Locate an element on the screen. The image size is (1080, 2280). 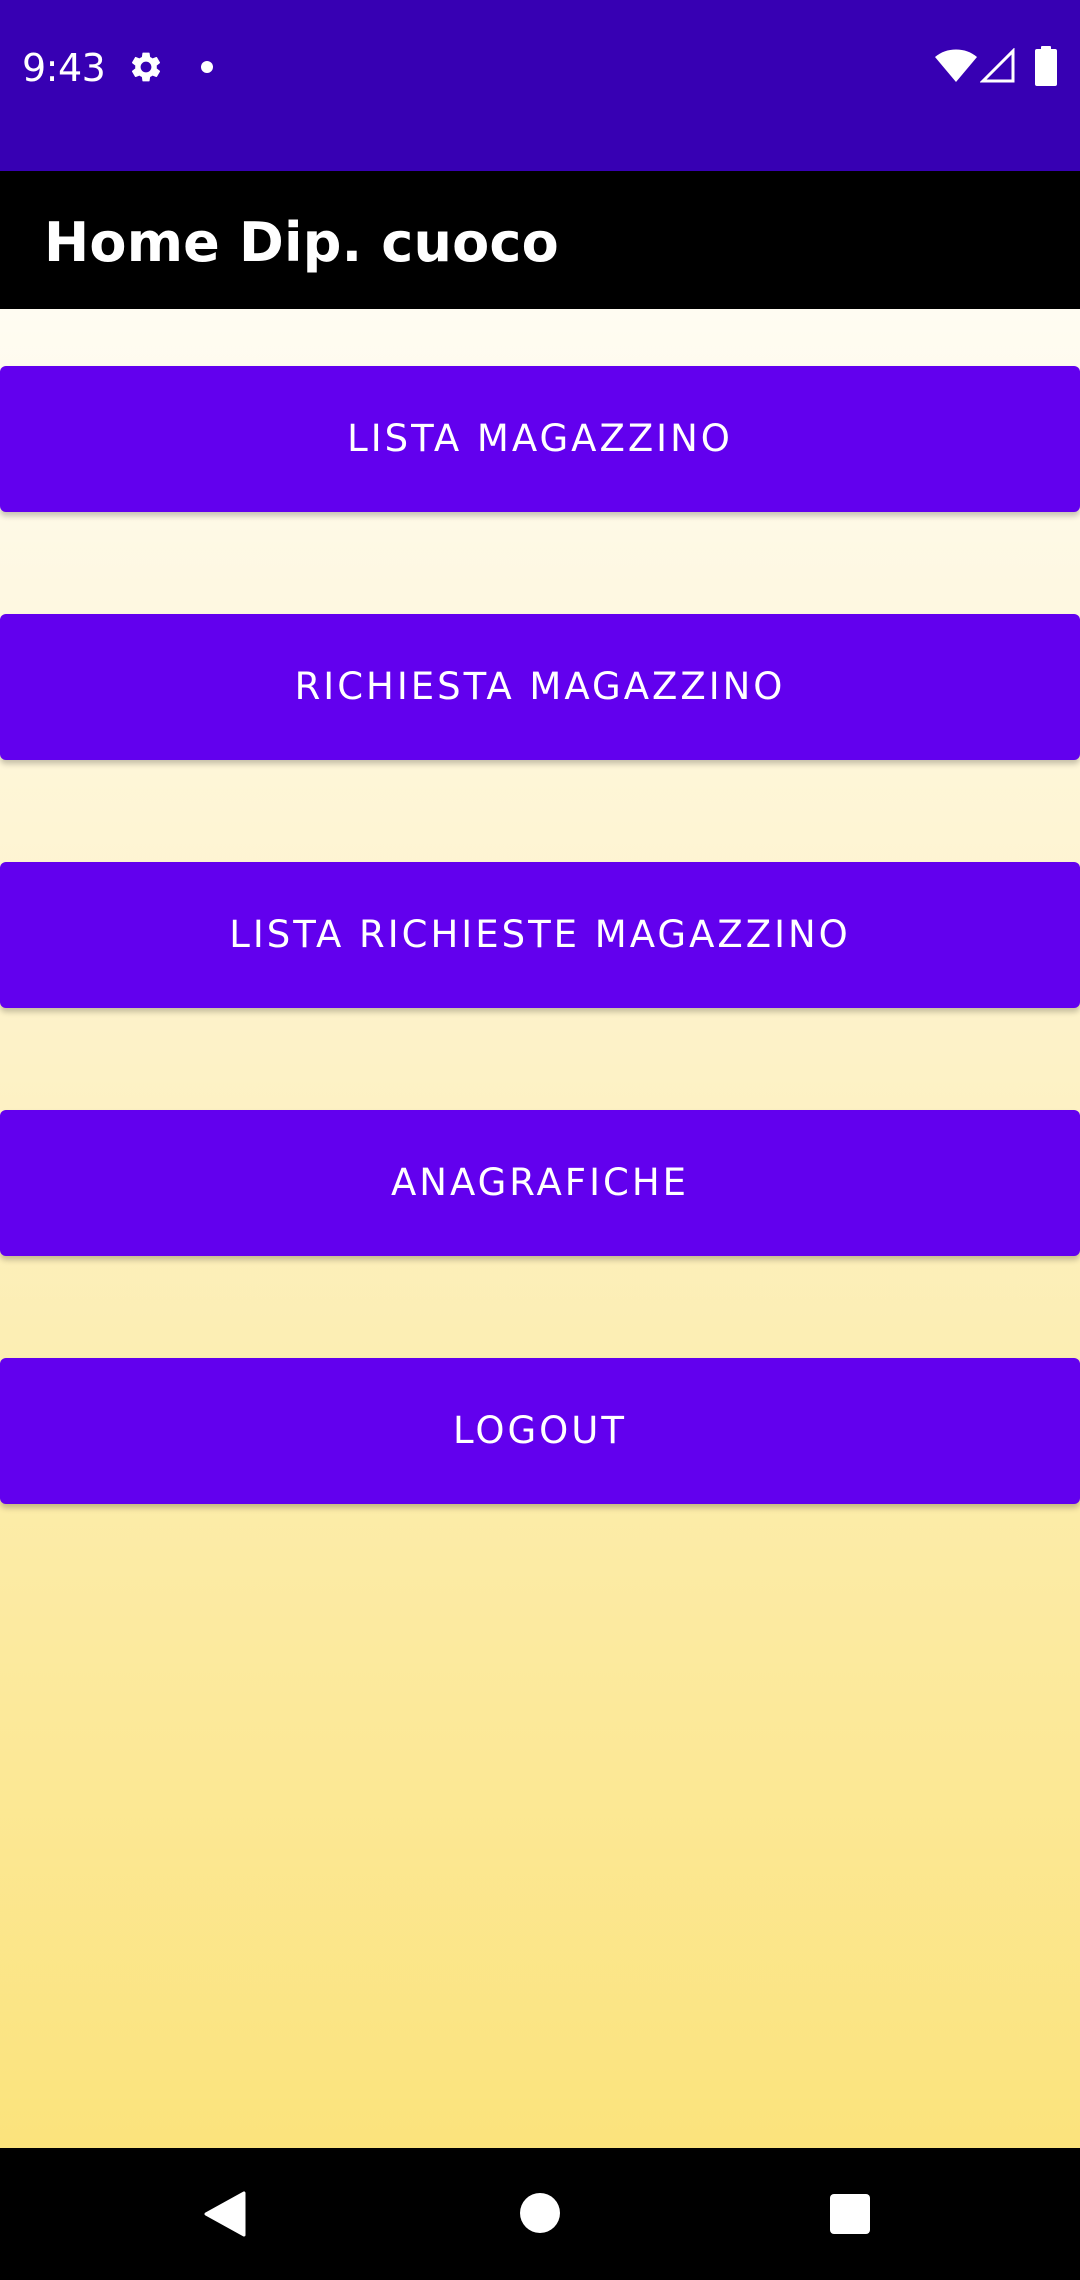
logout-button: LOGOUT is located at coordinates (540, 1431).